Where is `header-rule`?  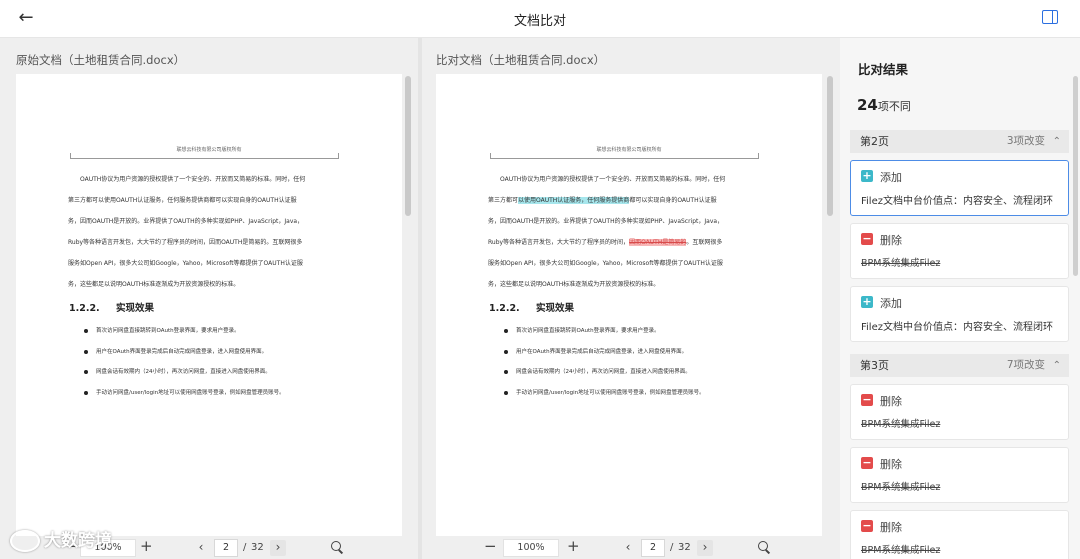
header-rule is located at coordinates (624, 158).